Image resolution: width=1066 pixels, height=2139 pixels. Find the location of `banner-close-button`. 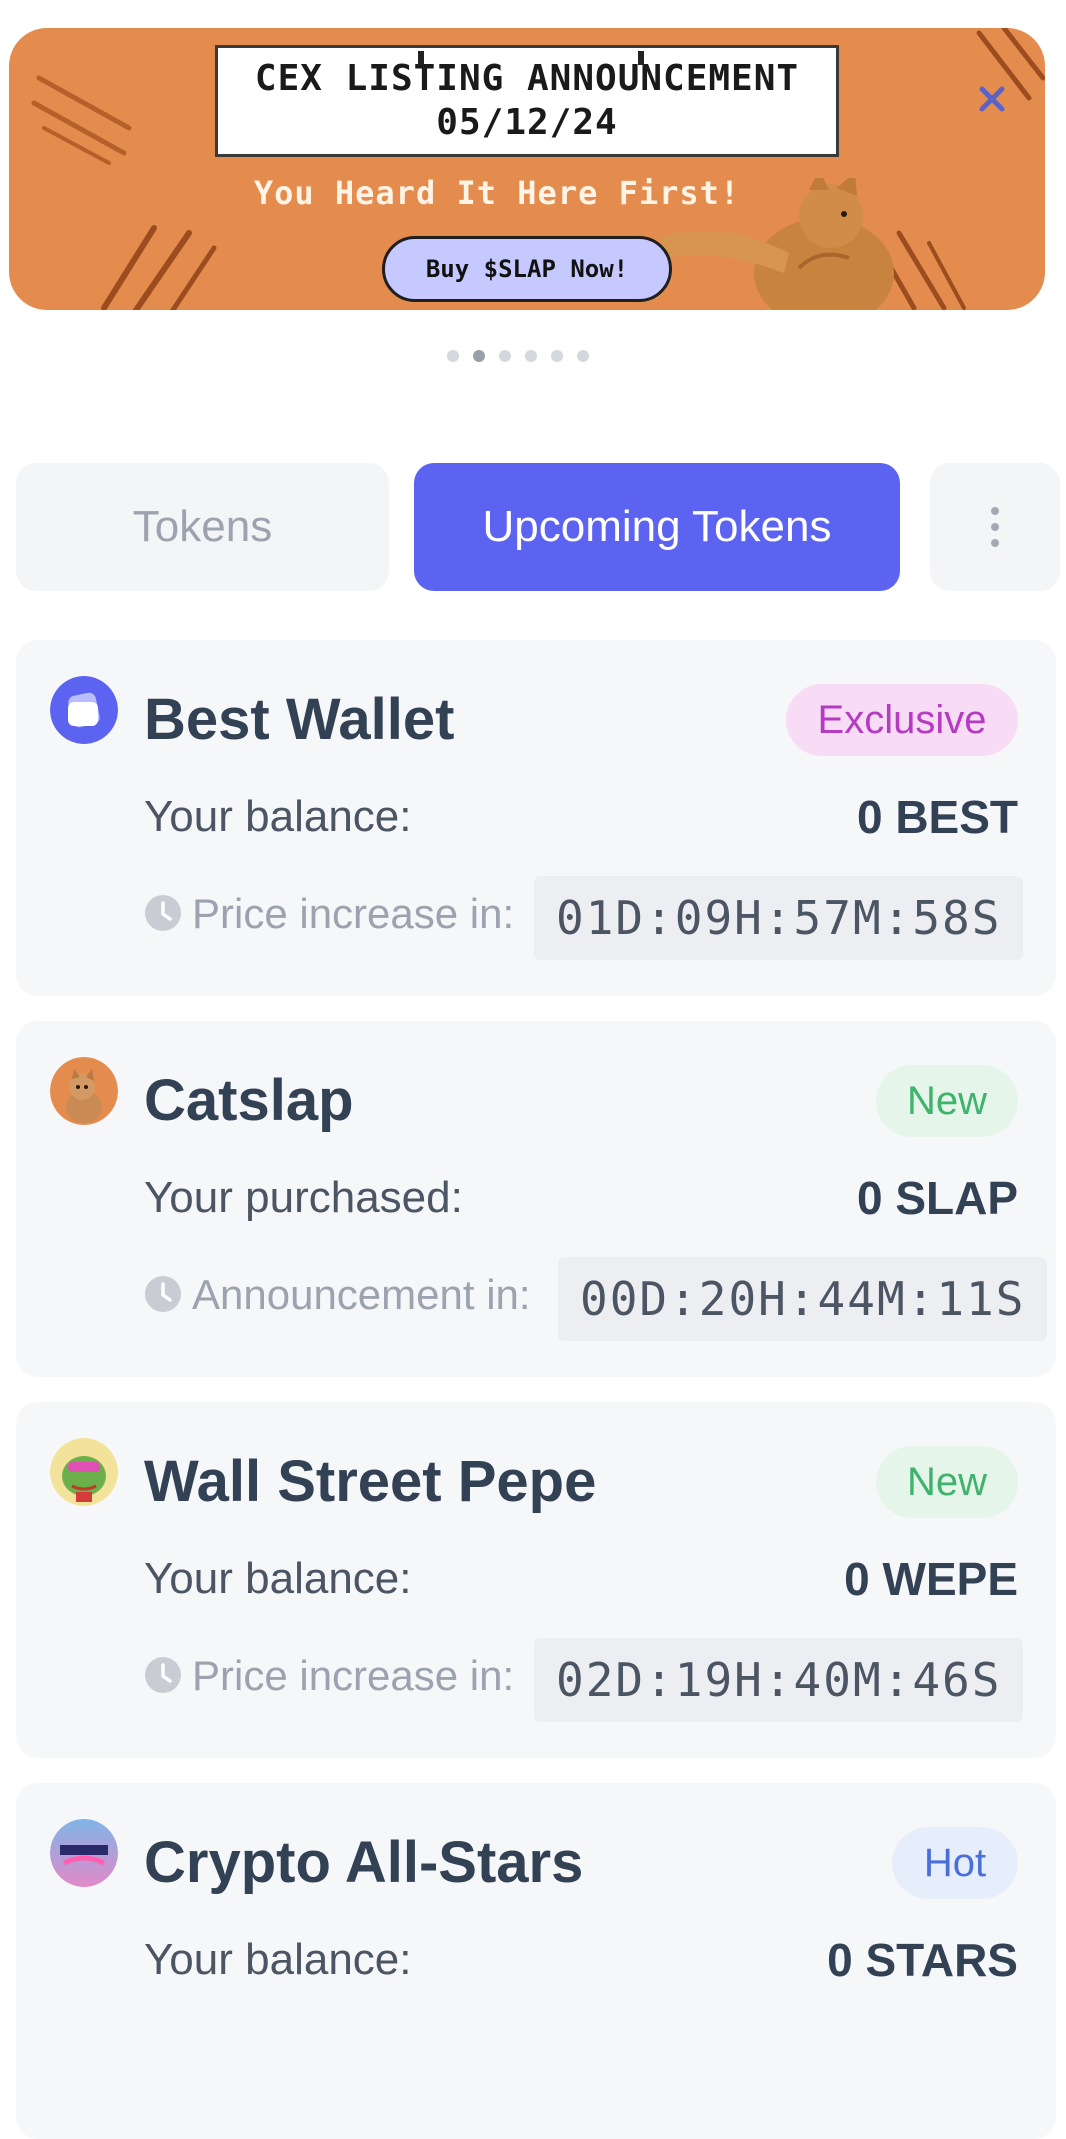

banner-close-button is located at coordinates (992, 99).